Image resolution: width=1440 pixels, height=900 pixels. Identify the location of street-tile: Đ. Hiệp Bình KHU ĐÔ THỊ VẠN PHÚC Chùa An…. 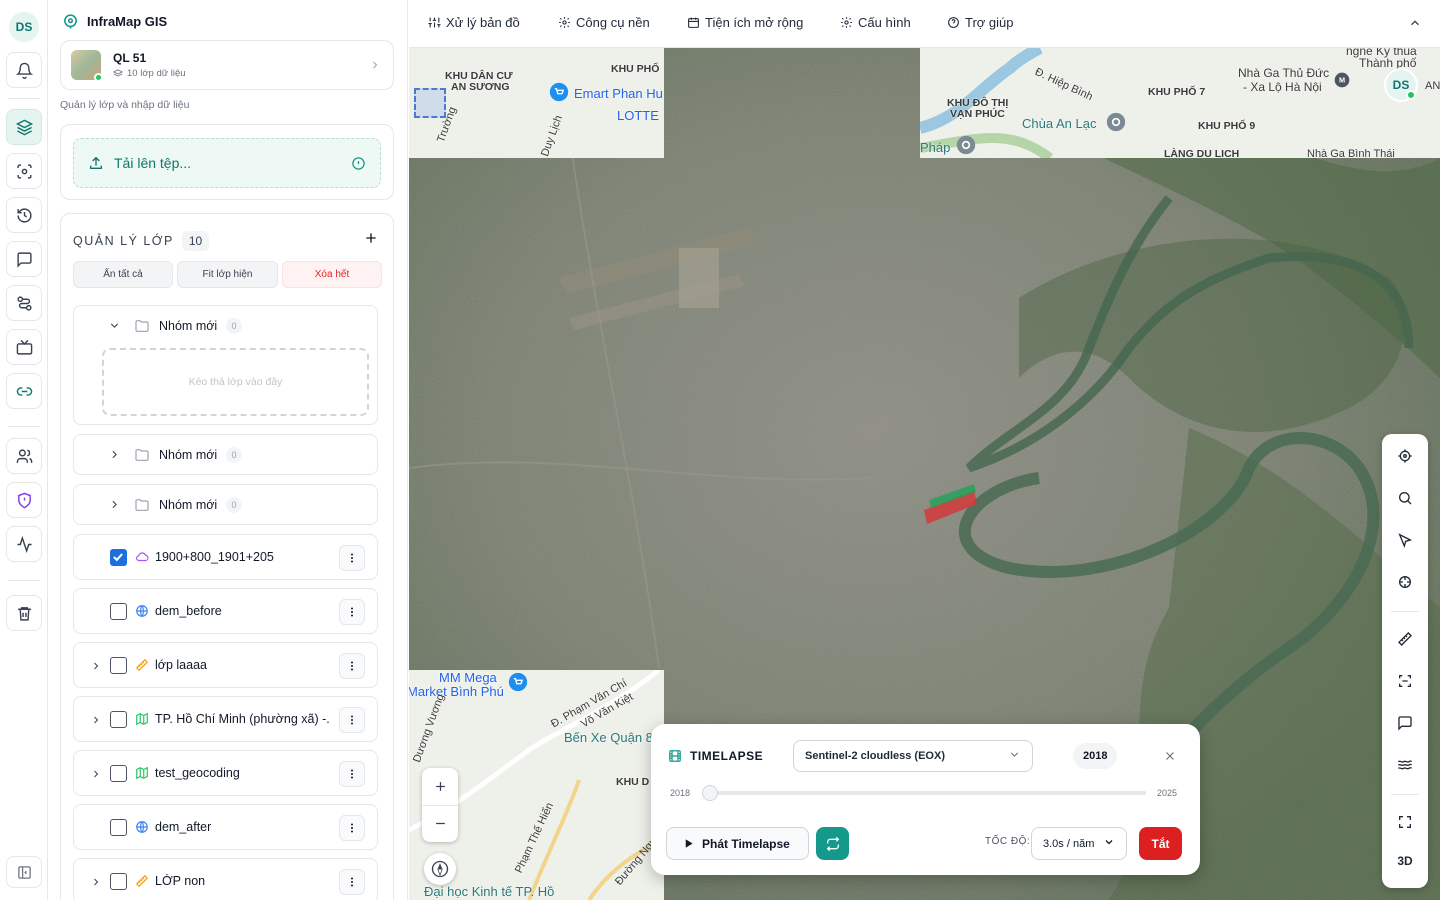
(1180, 103).